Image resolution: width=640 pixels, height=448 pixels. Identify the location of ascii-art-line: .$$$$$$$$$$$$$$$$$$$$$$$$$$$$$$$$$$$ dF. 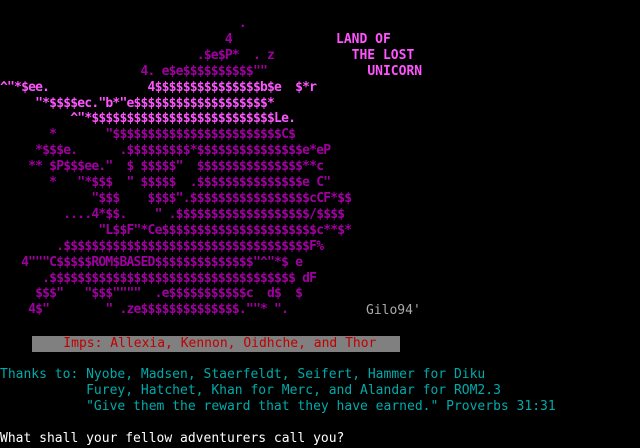
(158, 278).